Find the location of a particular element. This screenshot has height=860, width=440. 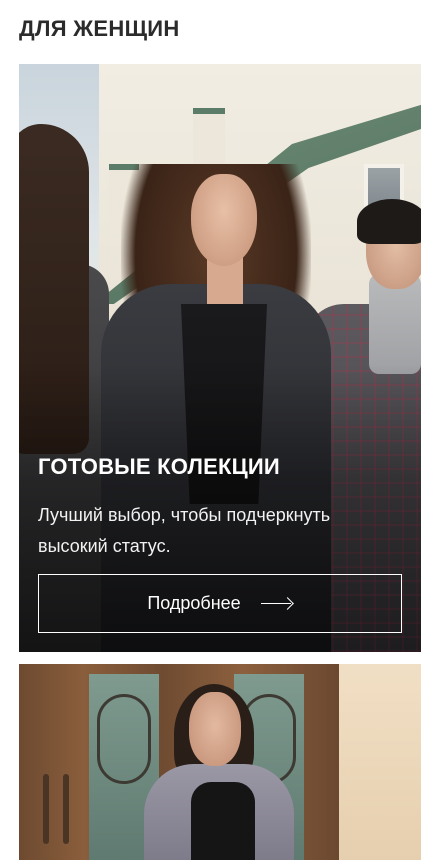

details-button-label: Подробнее is located at coordinates (194, 603).